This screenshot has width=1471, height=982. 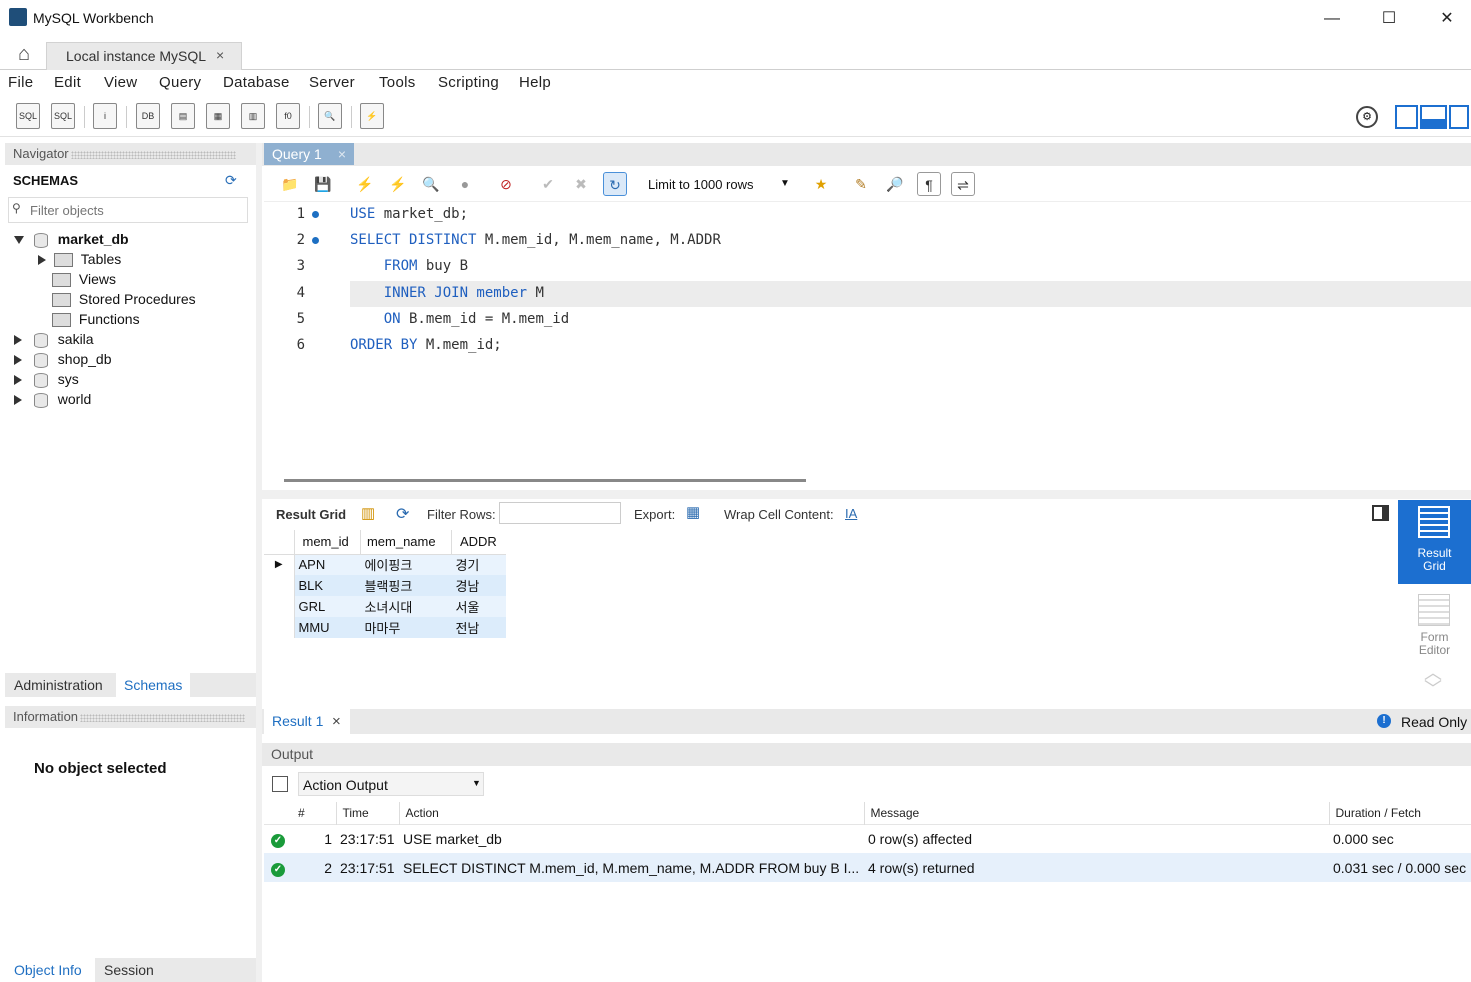 What do you see at coordinates (253, 116) in the screenshot?
I see `create-procedure-icon: ▥` at bounding box center [253, 116].